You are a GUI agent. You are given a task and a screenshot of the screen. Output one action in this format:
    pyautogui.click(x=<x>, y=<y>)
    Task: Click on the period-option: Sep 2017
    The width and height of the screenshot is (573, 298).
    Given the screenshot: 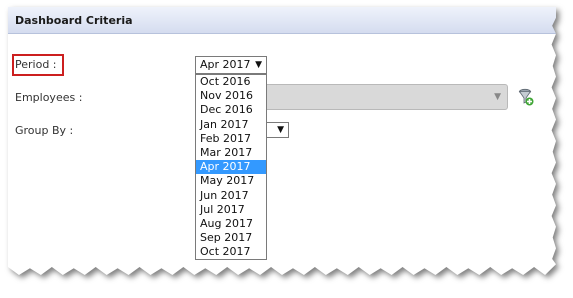 What is the action you would take?
    pyautogui.click(x=231, y=238)
    